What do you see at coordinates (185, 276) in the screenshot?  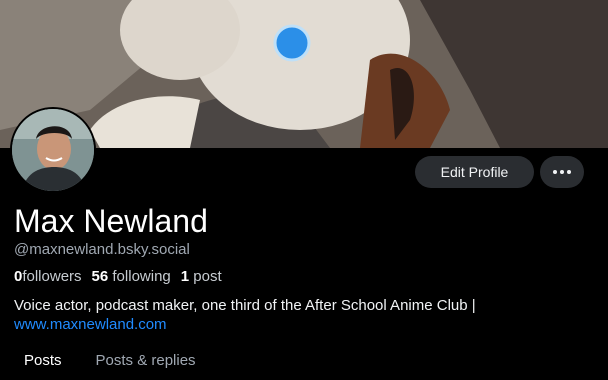 I see `posts-count: 1` at bounding box center [185, 276].